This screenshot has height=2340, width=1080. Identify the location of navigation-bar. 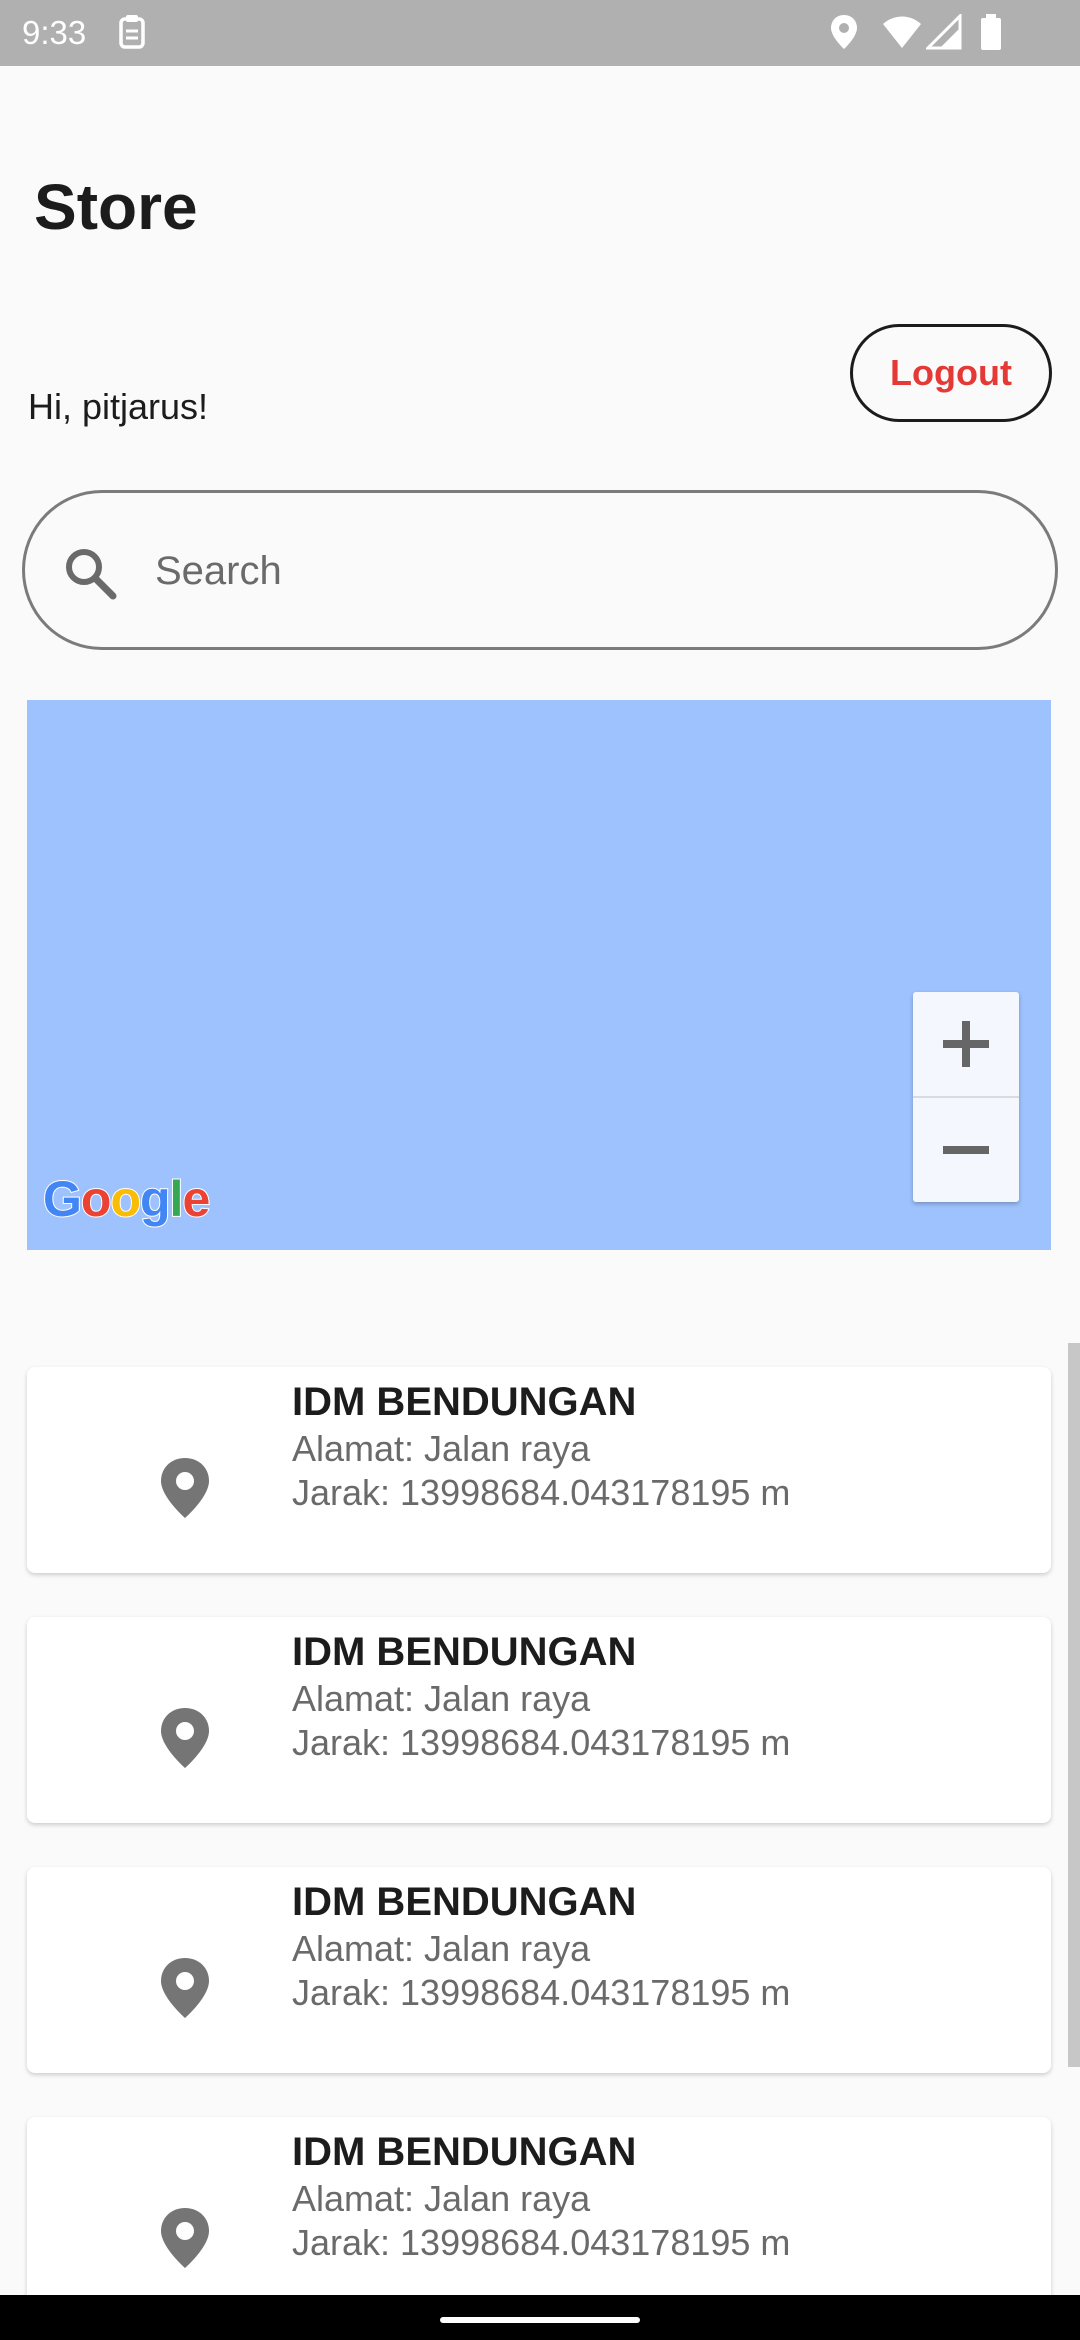
(540, 2317).